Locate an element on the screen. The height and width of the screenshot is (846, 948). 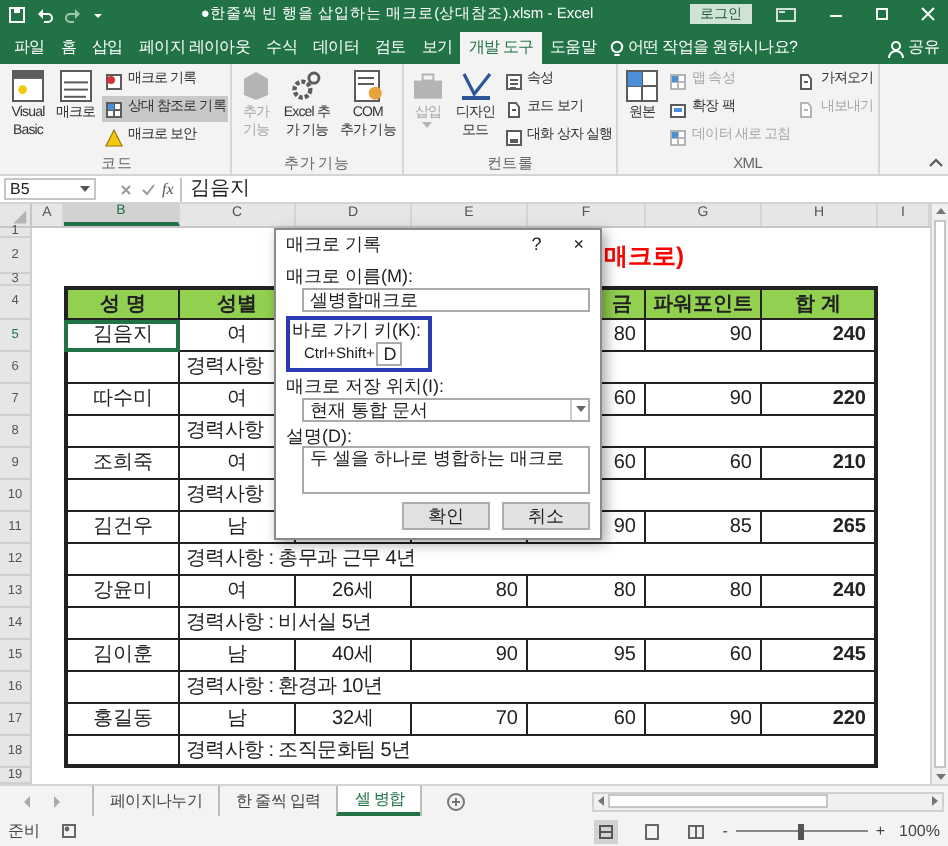
field-label: 설명(D): is located at coordinates (320, 436).